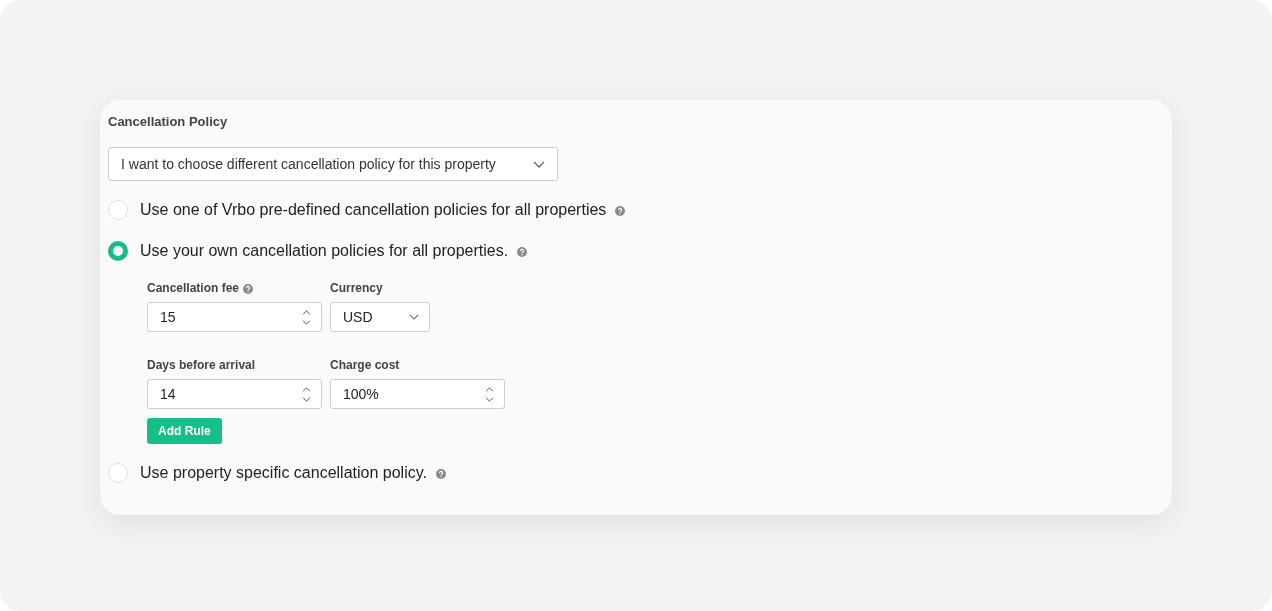 Image resolution: width=1272 pixels, height=611 pixels. What do you see at coordinates (333, 164) in the screenshot?
I see `policy-dropdown: I want to choose different cancellation policy for this property` at bounding box center [333, 164].